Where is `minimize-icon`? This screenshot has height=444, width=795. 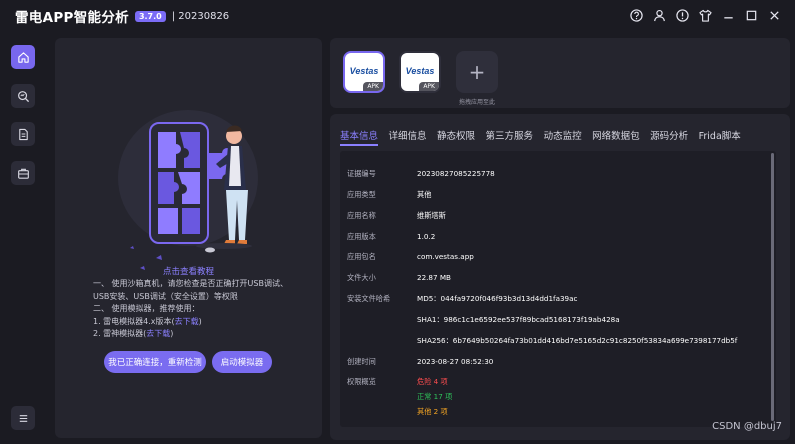
minimize-icon is located at coordinates (728, 15).